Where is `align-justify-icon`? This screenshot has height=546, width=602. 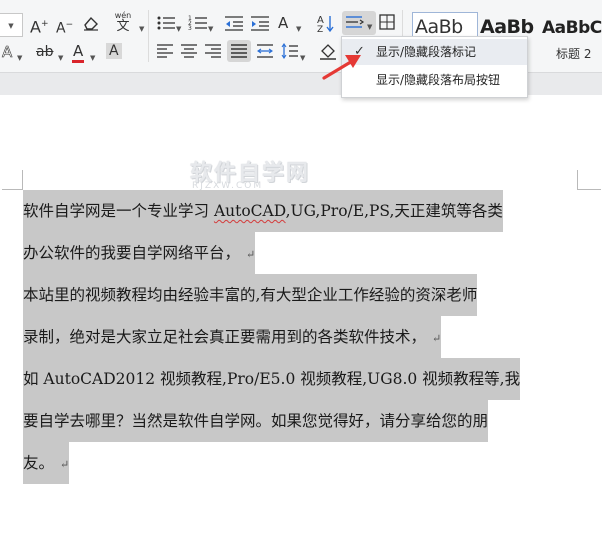 align-justify-icon is located at coordinates (239, 51).